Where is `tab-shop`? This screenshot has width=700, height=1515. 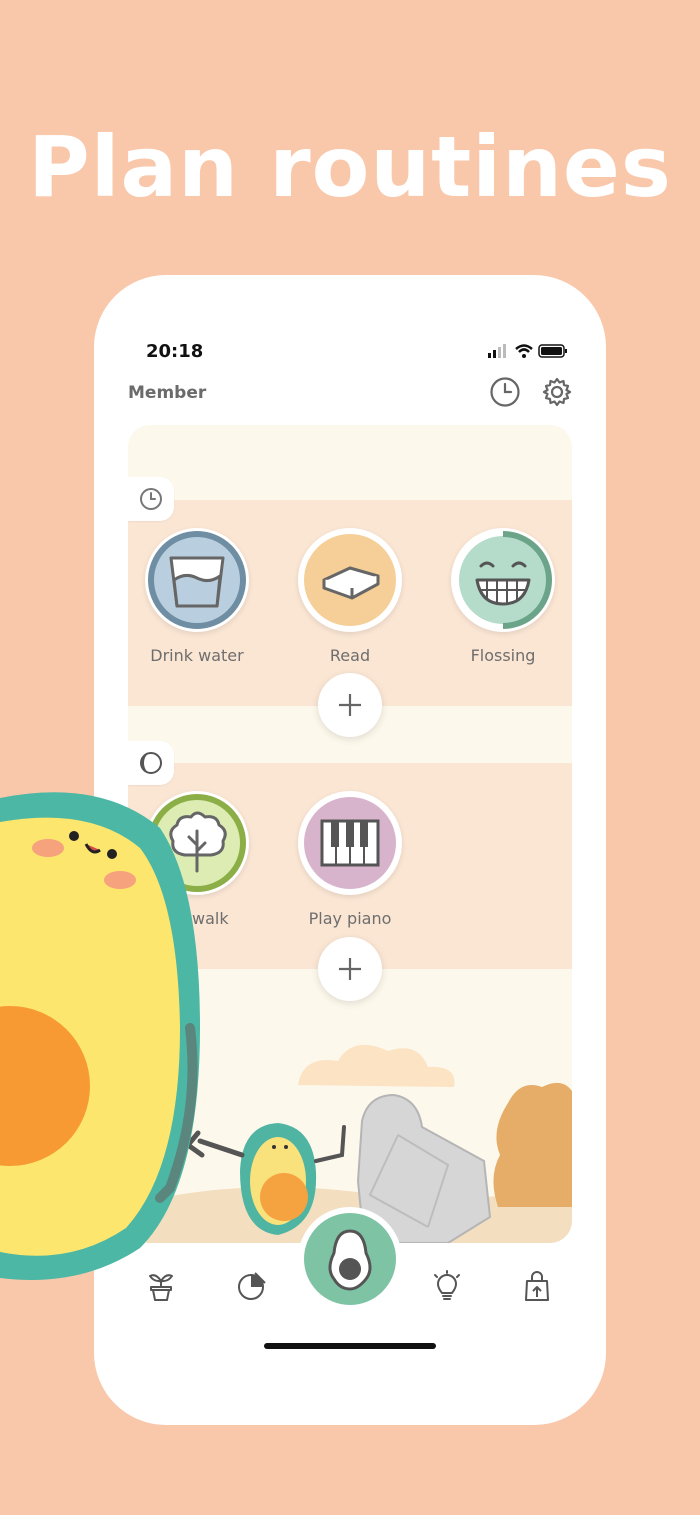
tab-shop is located at coordinates (537, 1286).